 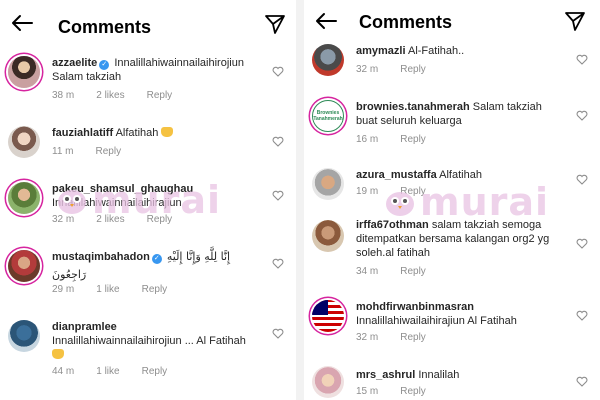 What do you see at coordinates (101, 257) in the screenshot?
I see `comment-username: mustaqimbahadon` at bounding box center [101, 257].